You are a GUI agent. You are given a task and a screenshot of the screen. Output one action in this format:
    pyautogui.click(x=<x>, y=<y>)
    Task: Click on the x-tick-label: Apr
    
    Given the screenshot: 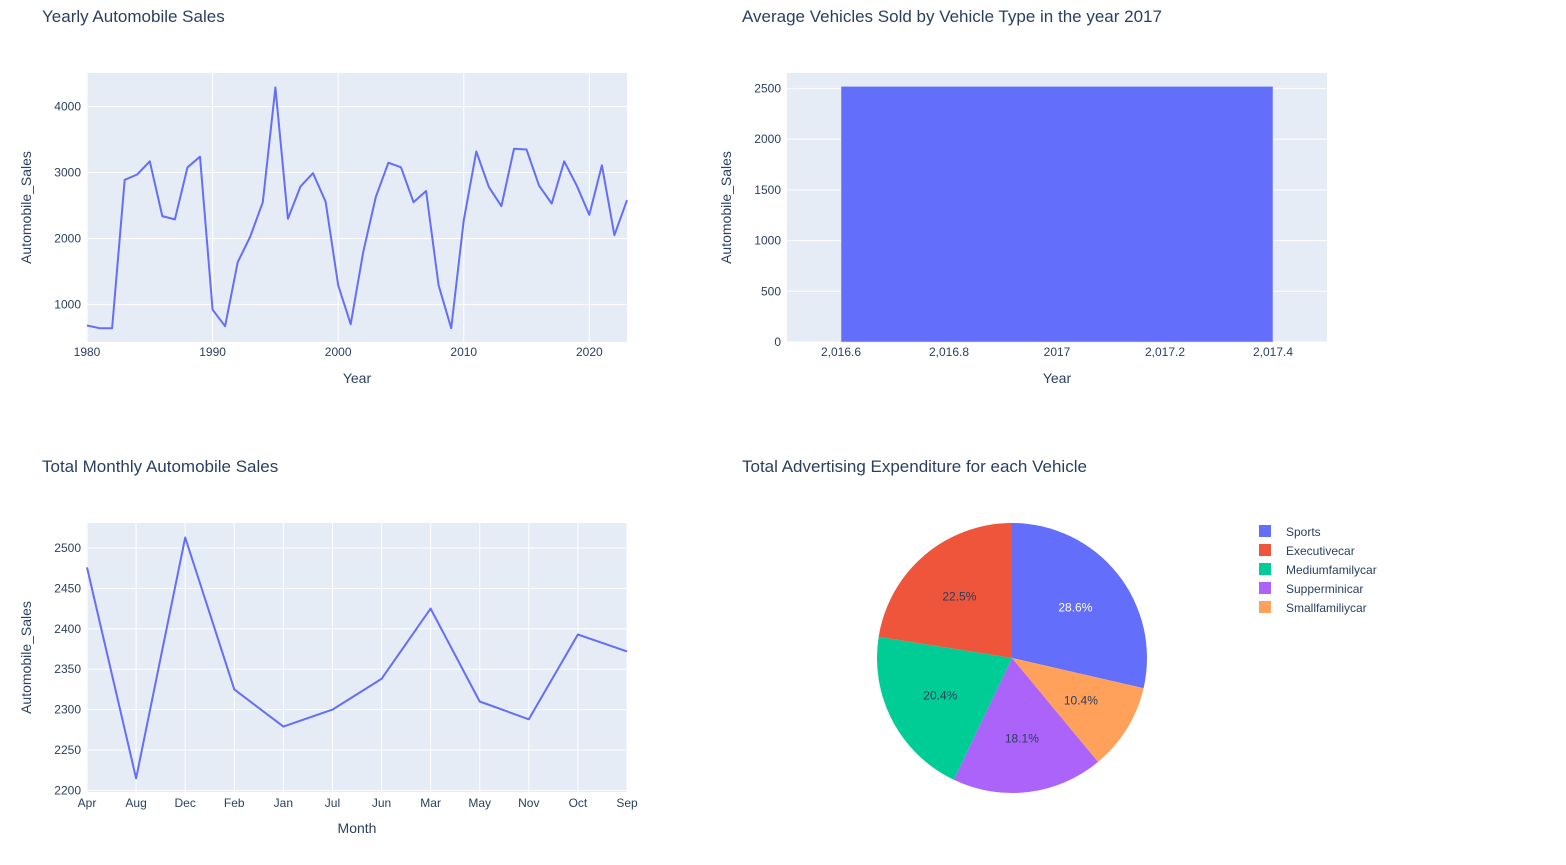 What is the action you would take?
    pyautogui.click(x=87, y=803)
    